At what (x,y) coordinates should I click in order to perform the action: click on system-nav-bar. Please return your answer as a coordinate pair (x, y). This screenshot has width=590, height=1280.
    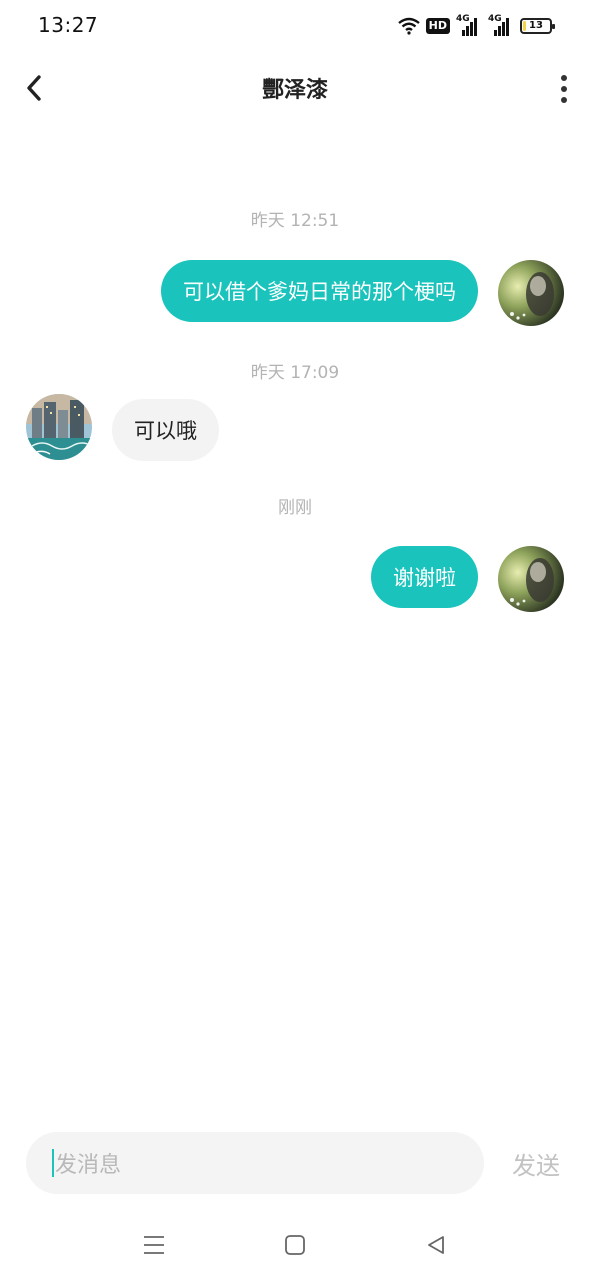
    Looking at the image, I should click on (295, 1245).